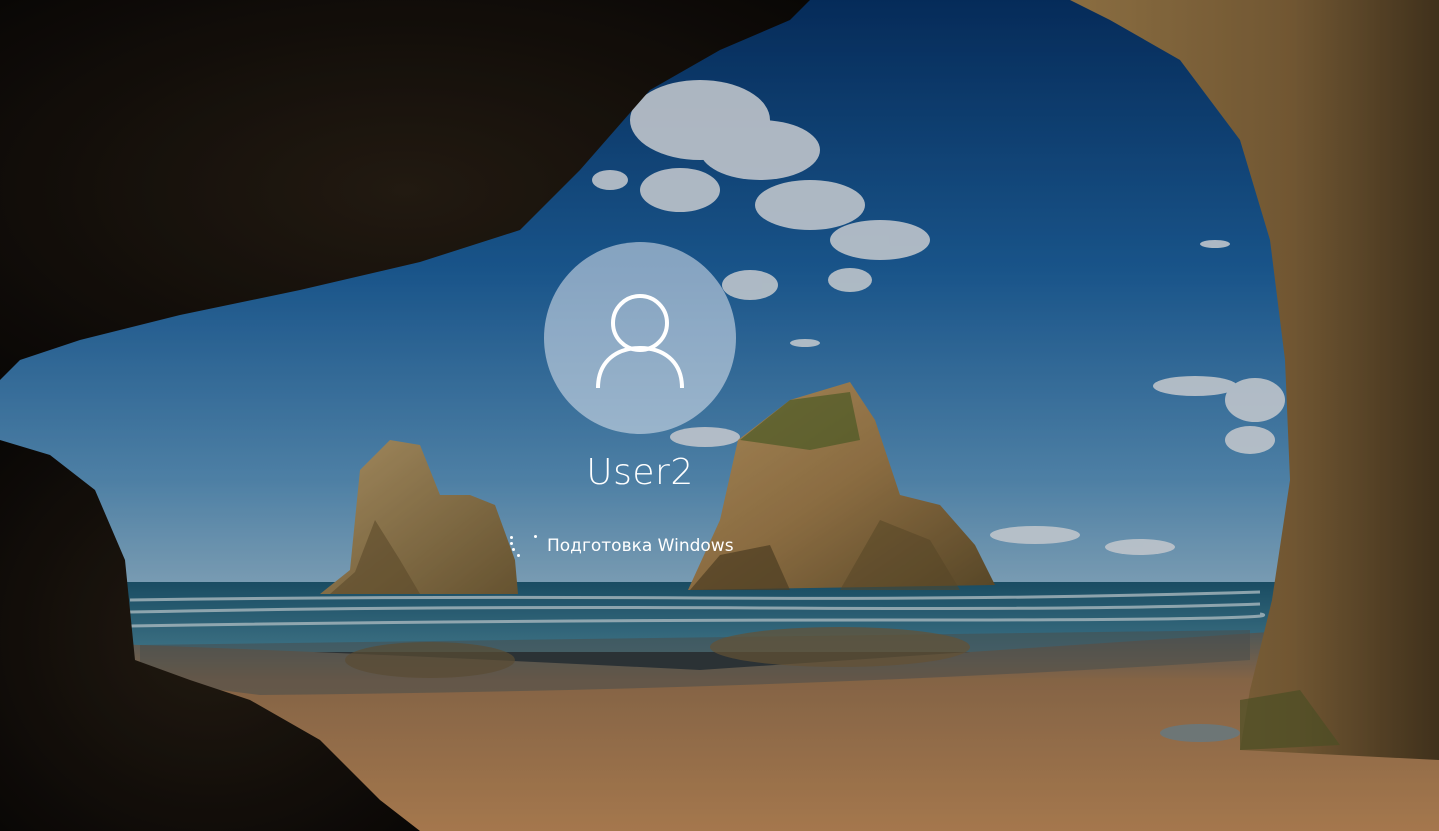 The width and height of the screenshot is (1439, 831). I want to click on user-avatar, so click(640, 338).